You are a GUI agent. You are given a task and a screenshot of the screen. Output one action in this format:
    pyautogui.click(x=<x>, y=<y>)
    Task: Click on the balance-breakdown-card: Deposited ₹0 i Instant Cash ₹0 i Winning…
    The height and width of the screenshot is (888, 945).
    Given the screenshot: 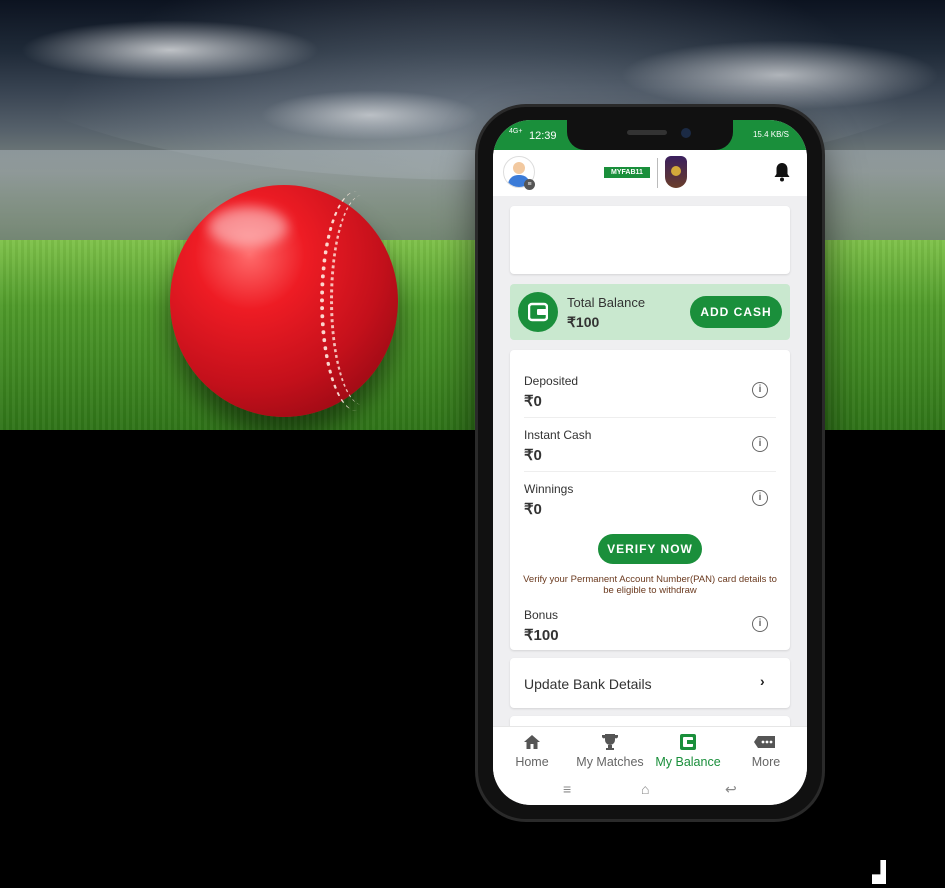 What is the action you would take?
    pyautogui.click(x=650, y=500)
    